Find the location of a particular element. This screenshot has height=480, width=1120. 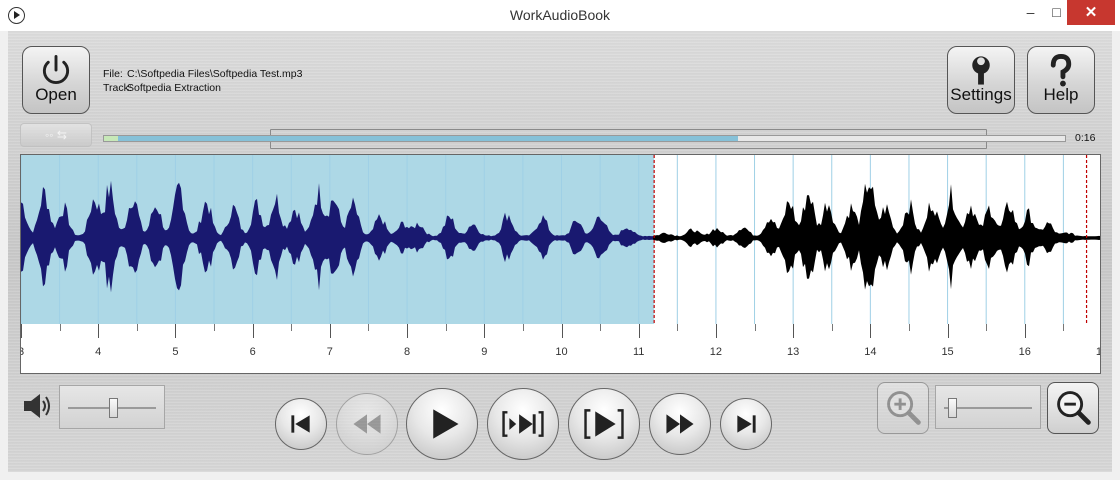

zoom-slider-track is located at coordinates (988, 408).